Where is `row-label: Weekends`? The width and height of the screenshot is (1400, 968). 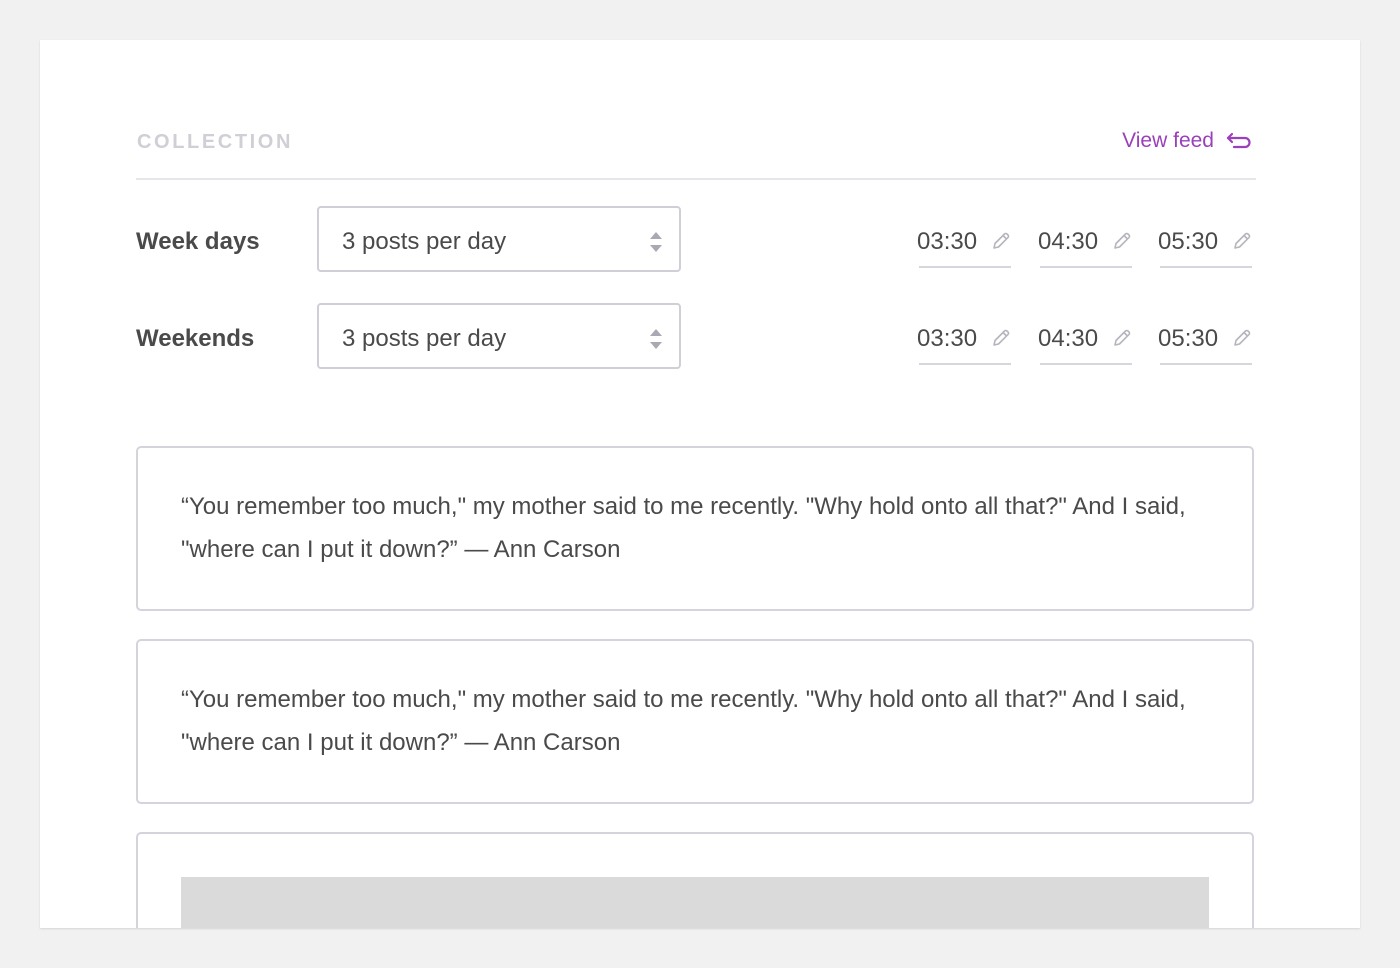
row-label: Weekends is located at coordinates (195, 338).